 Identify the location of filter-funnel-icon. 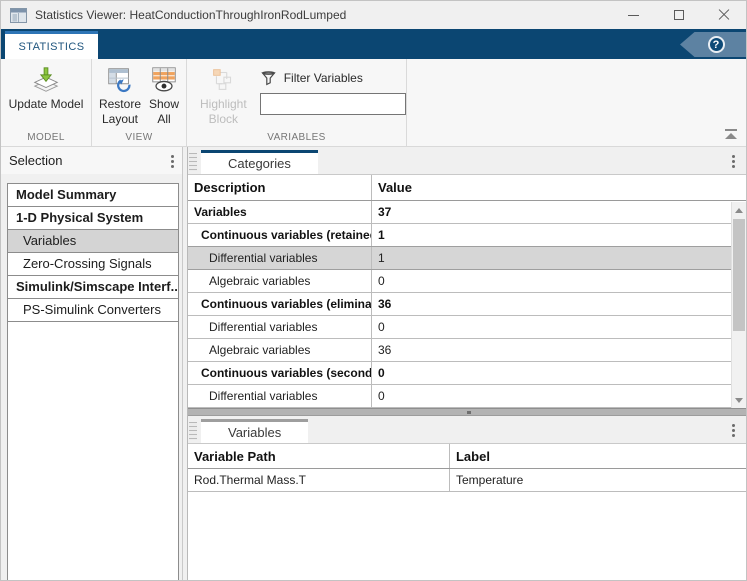
(268, 77).